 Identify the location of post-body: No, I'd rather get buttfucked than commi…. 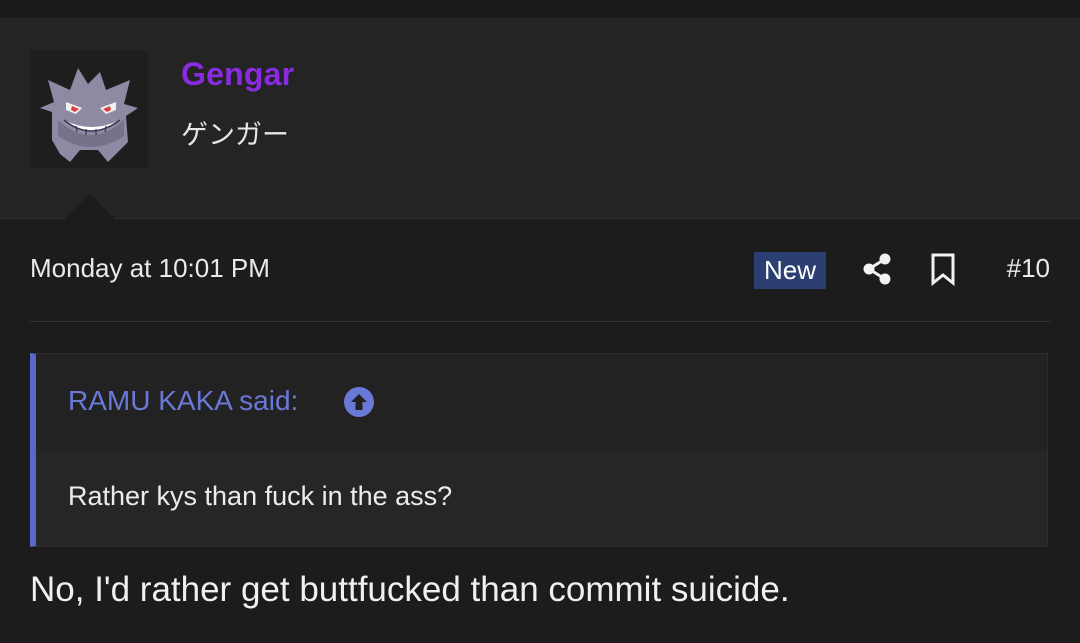
(410, 589).